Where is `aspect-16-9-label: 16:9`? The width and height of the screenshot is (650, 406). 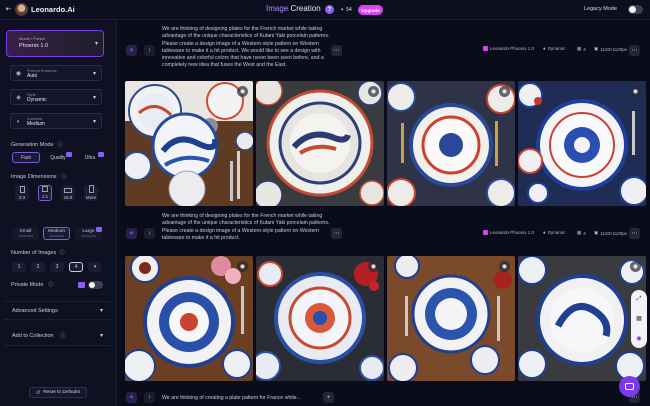
aspect-16-9-label: 16:9 is located at coordinates (68, 197).